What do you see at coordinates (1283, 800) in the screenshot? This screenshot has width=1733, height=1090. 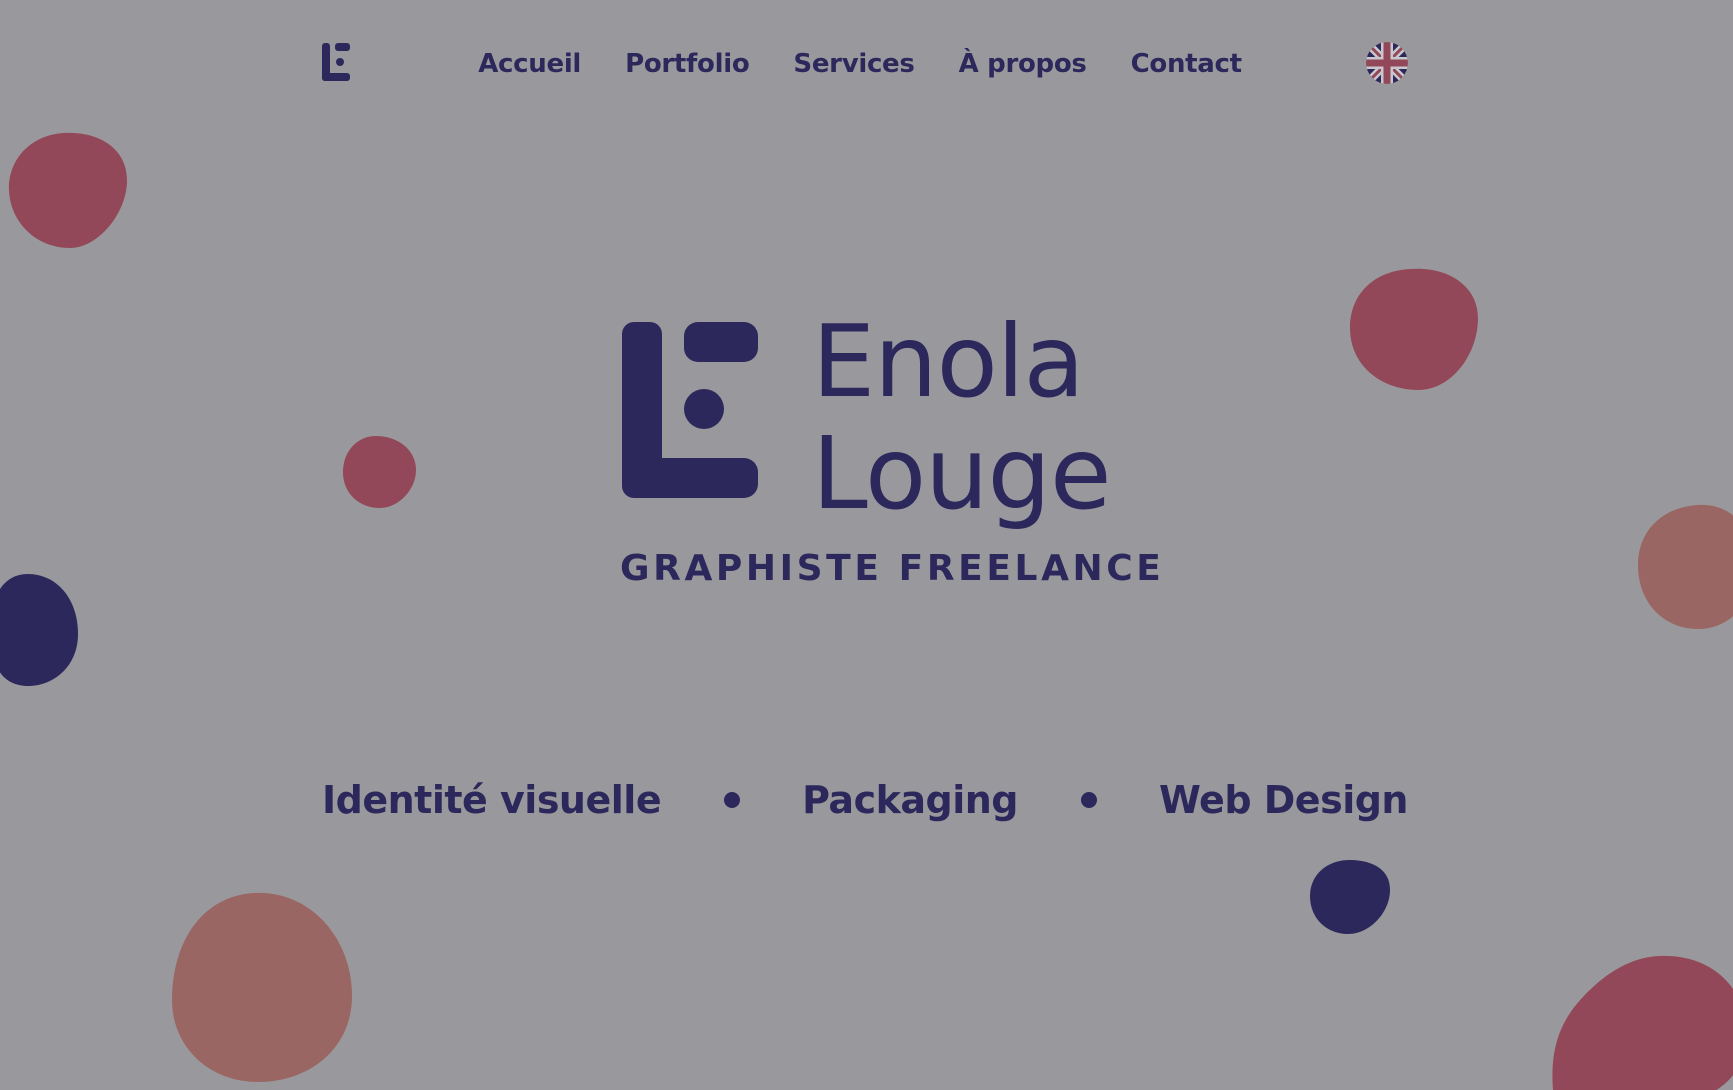 I see `service-web-design: Web Design` at bounding box center [1283, 800].